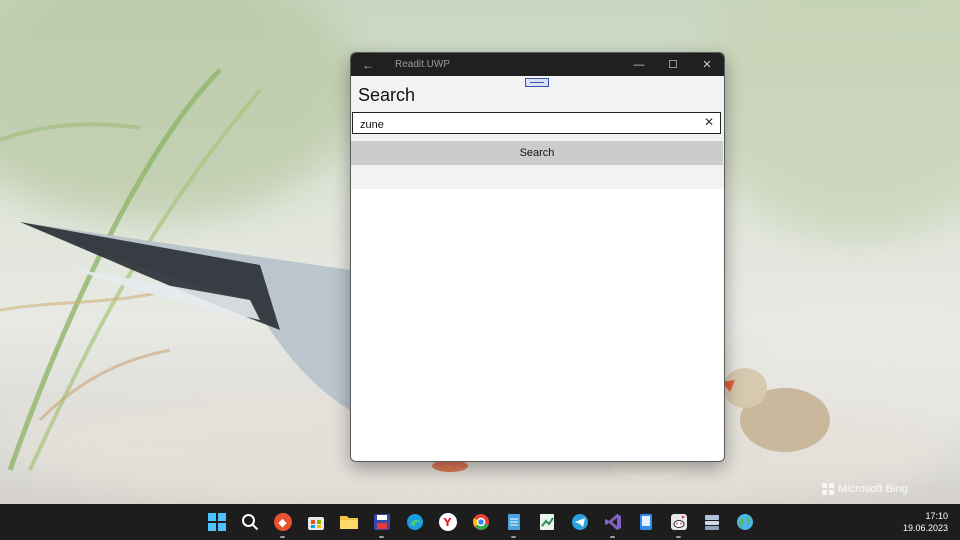 The width and height of the screenshot is (960, 540). I want to click on storage-app-icon, so click(711, 522).